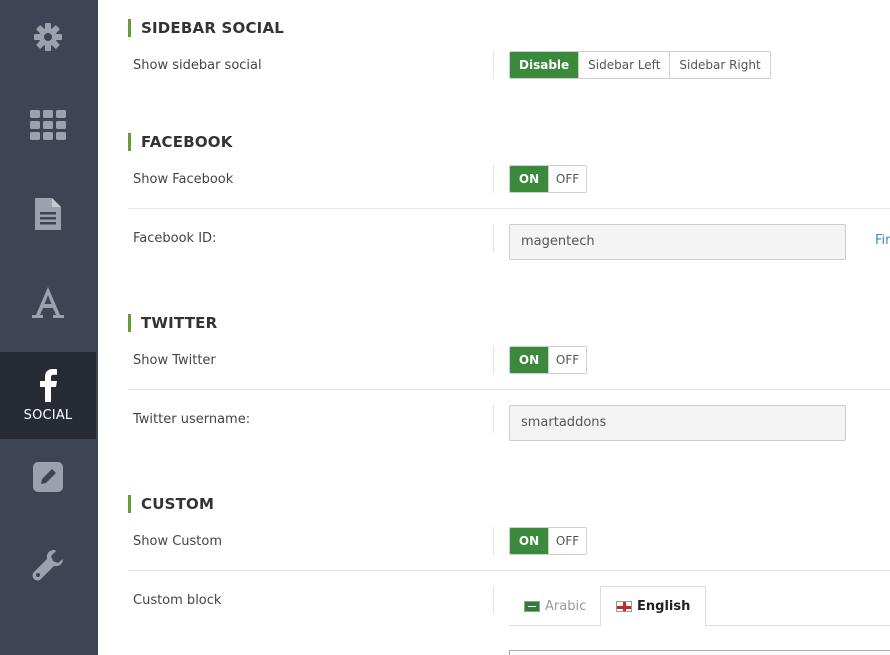 The width and height of the screenshot is (890, 655). I want to click on sidebar-item-label: SOCIAL, so click(48, 415).